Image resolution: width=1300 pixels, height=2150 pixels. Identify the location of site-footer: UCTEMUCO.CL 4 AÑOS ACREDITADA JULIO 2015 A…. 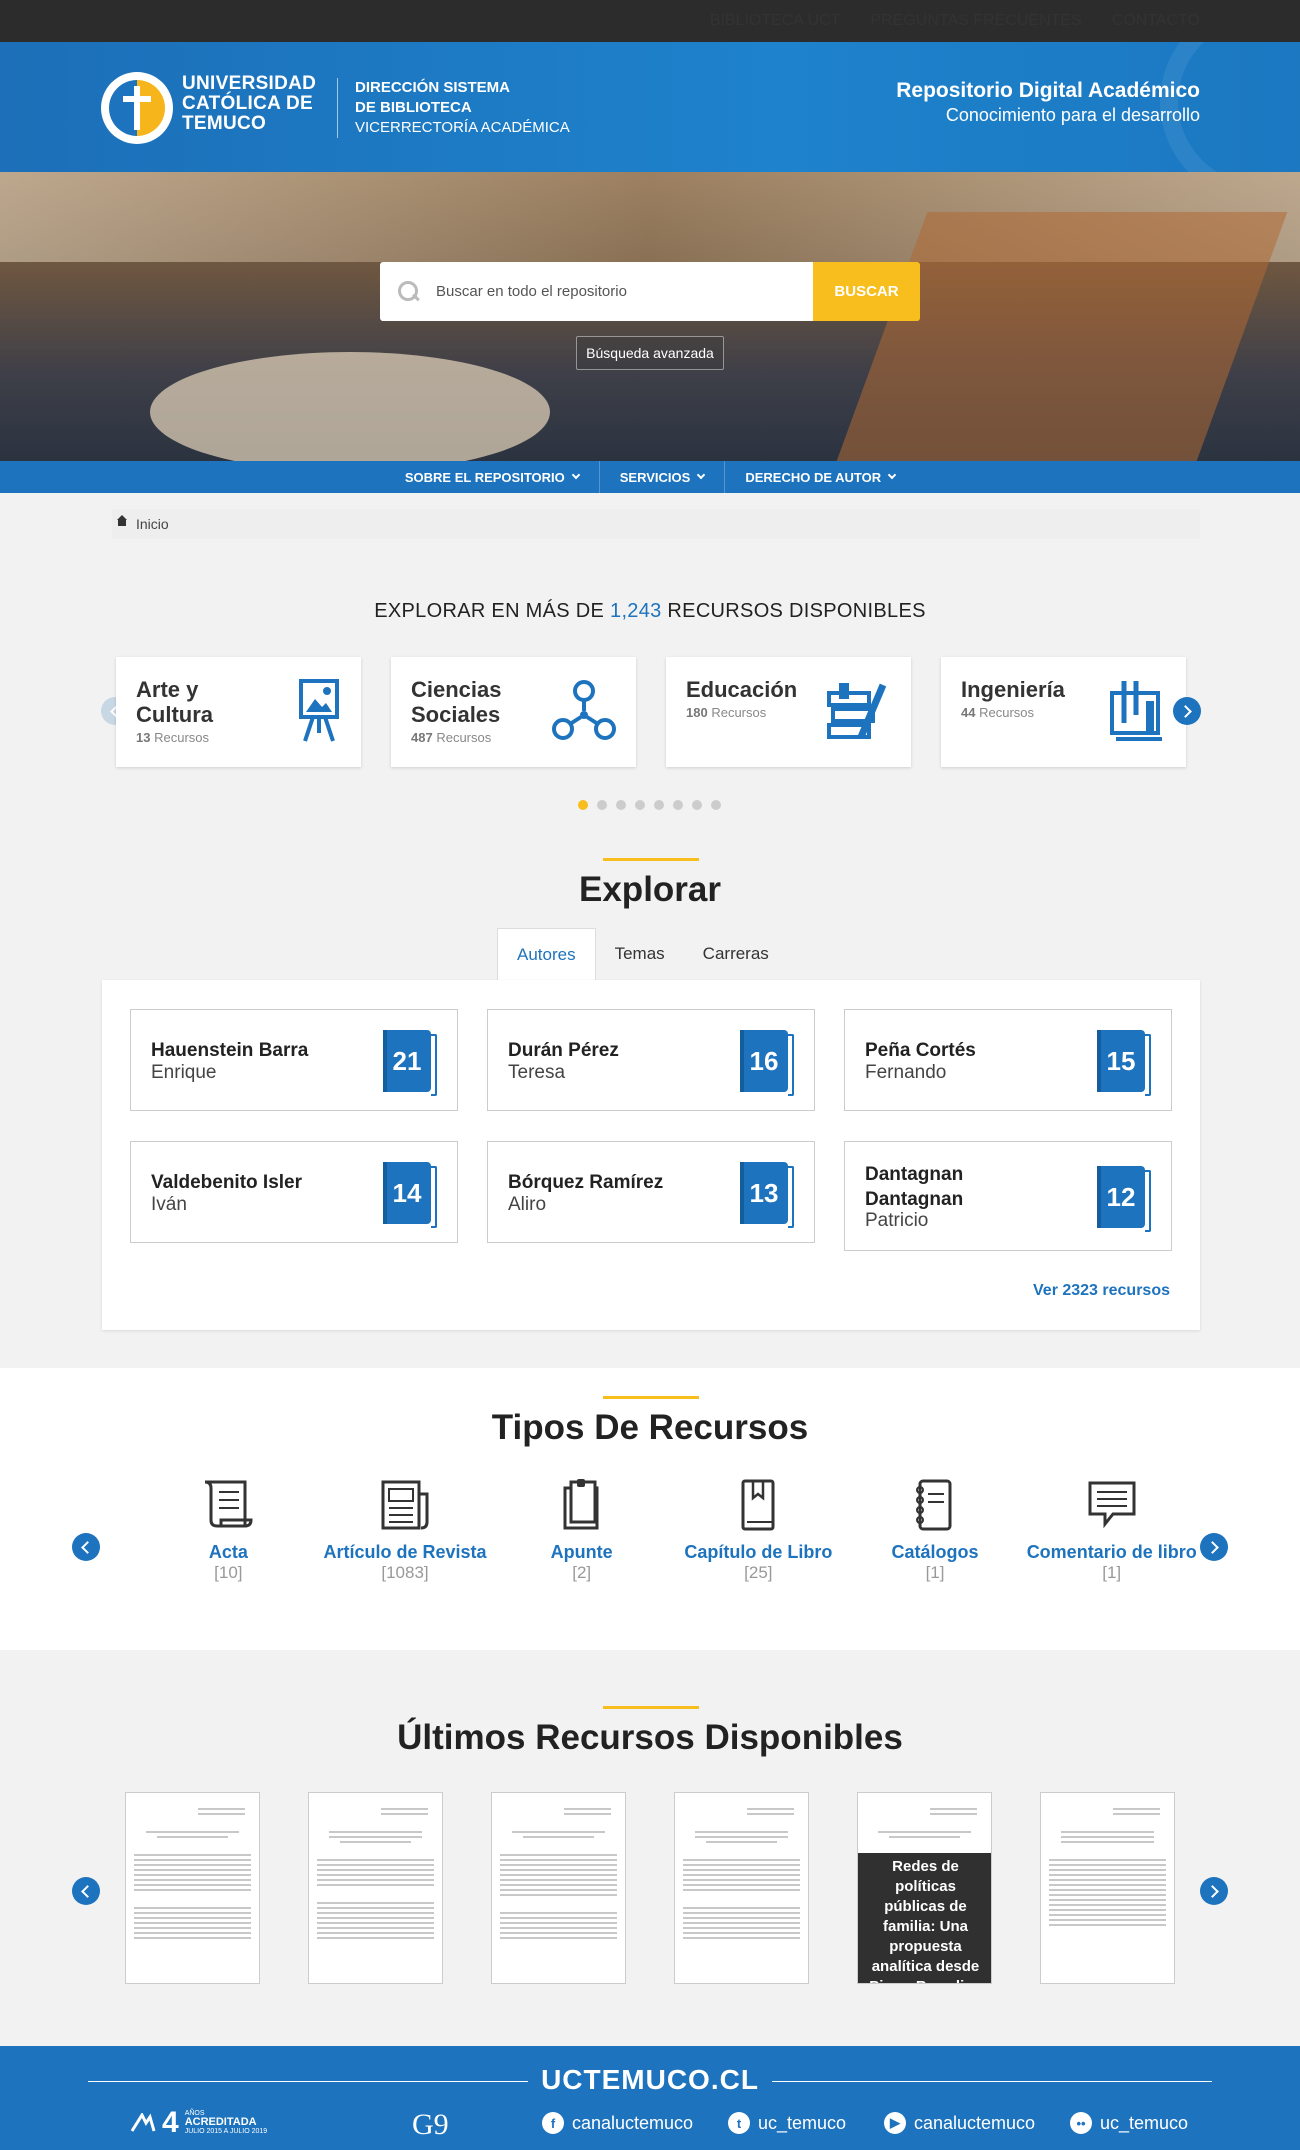
(650, 2098).